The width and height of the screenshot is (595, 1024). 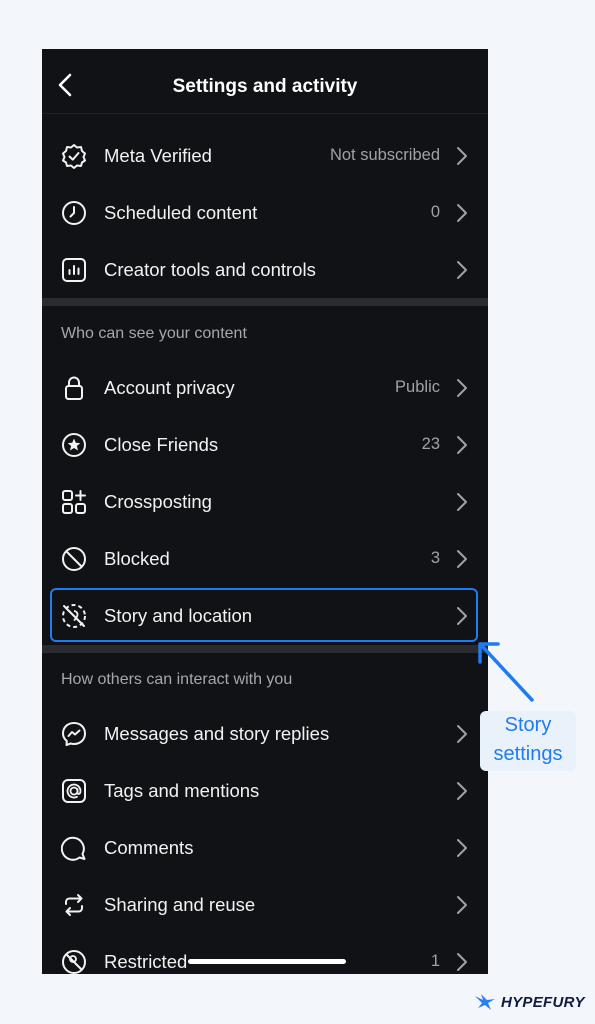 What do you see at coordinates (210, 269) in the screenshot?
I see `settings-item-label: Creator tools and controls` at bounding box center [210, 269].